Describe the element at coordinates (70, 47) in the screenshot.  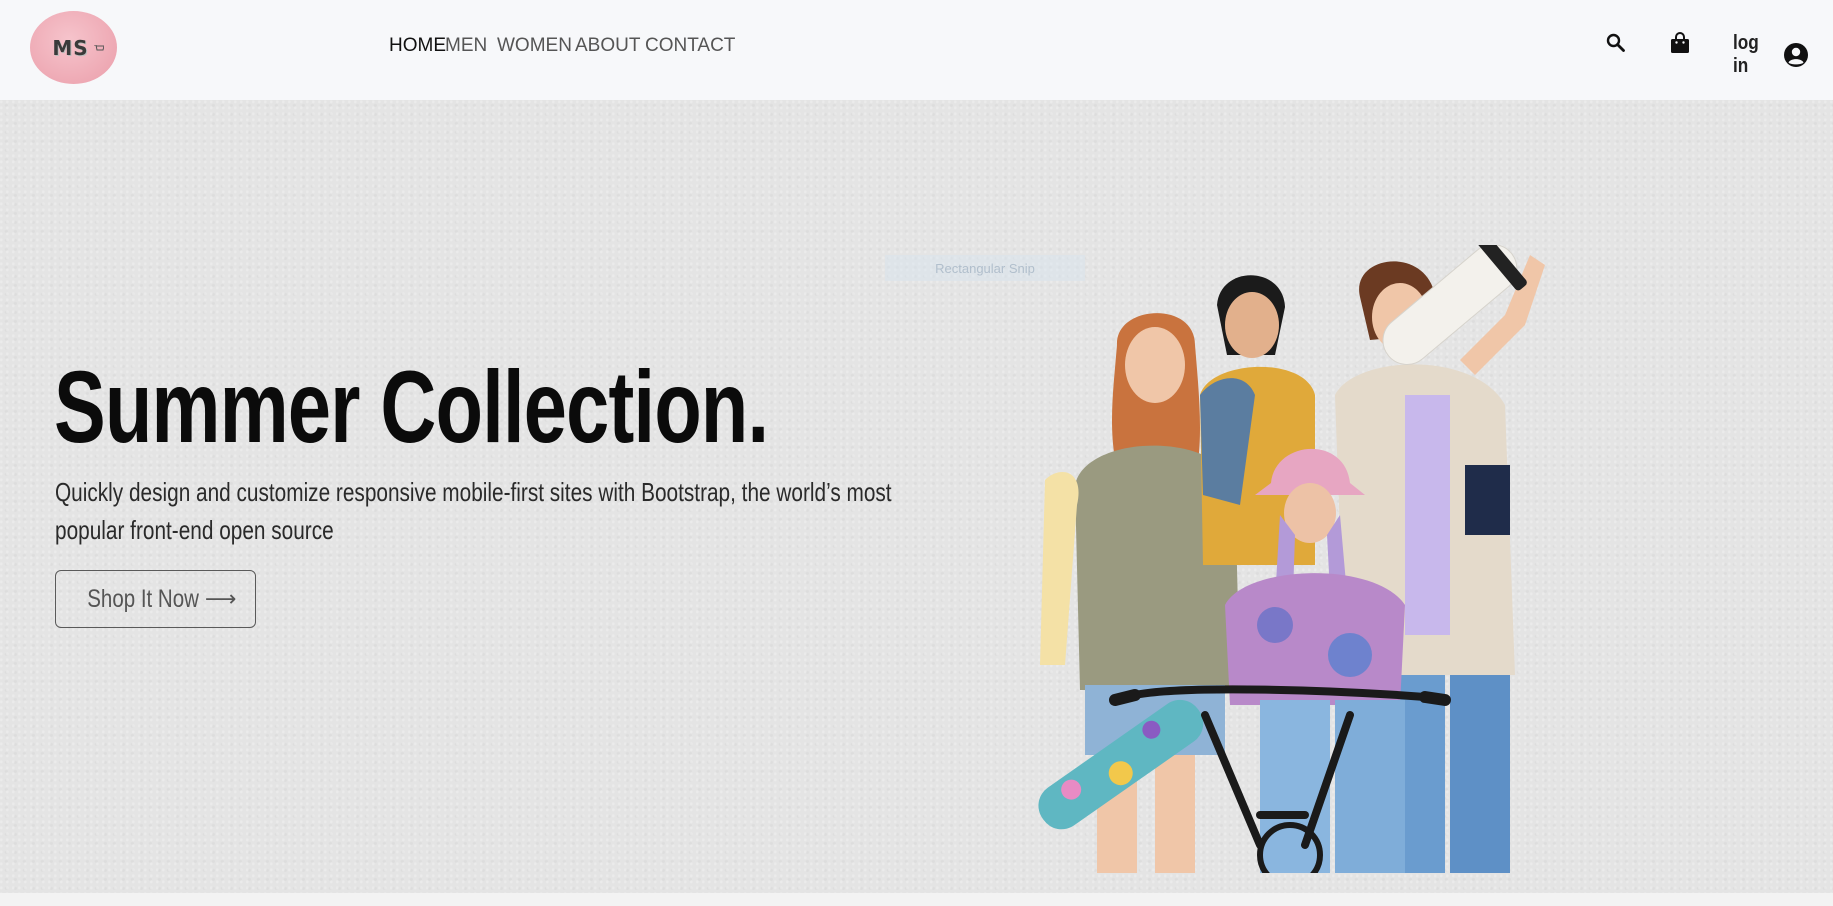
I see `logo-text: MS` at that location.